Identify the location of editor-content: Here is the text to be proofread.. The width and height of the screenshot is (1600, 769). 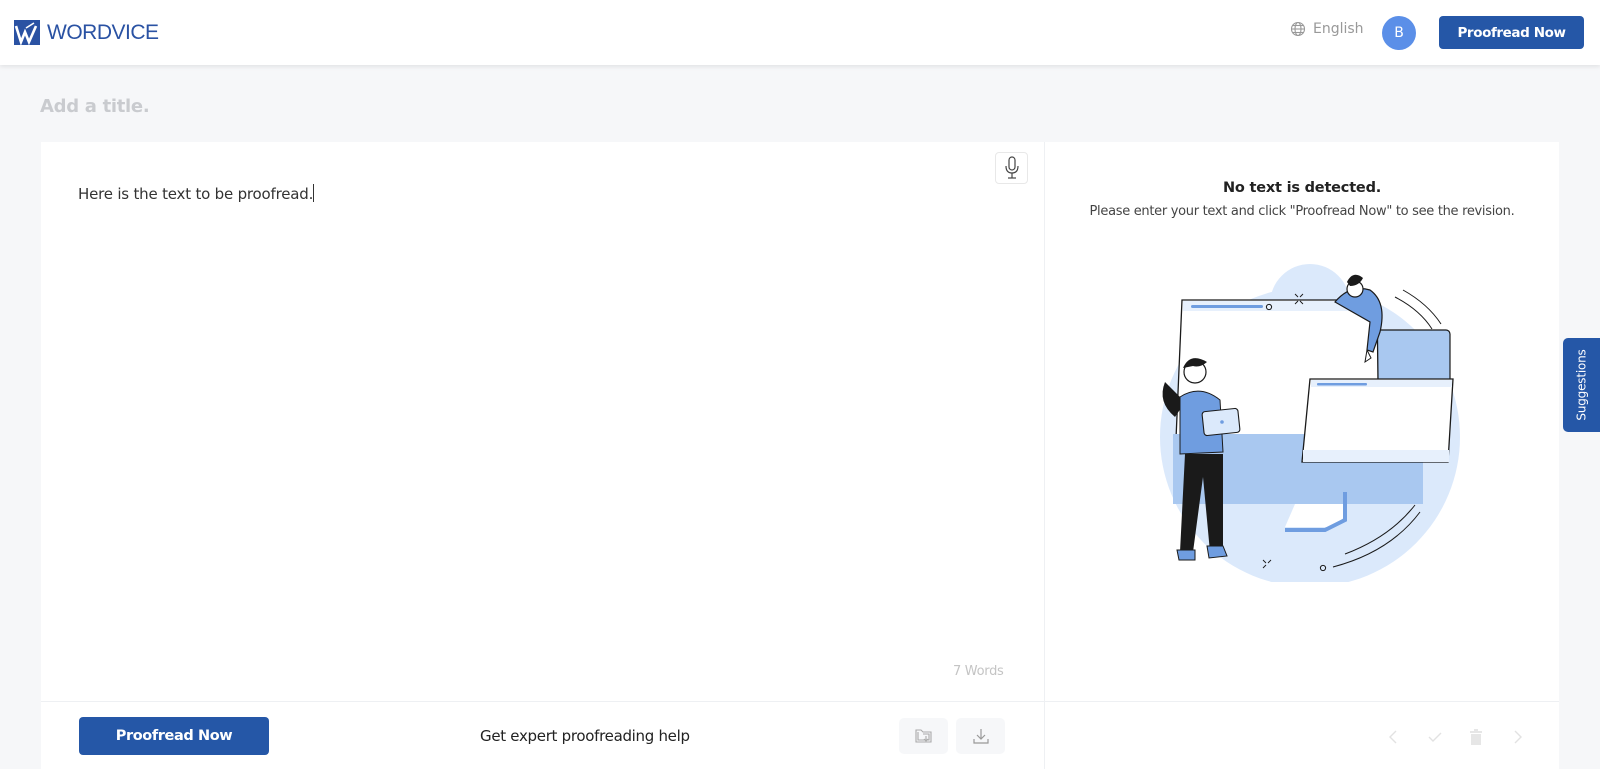
(196, 194).